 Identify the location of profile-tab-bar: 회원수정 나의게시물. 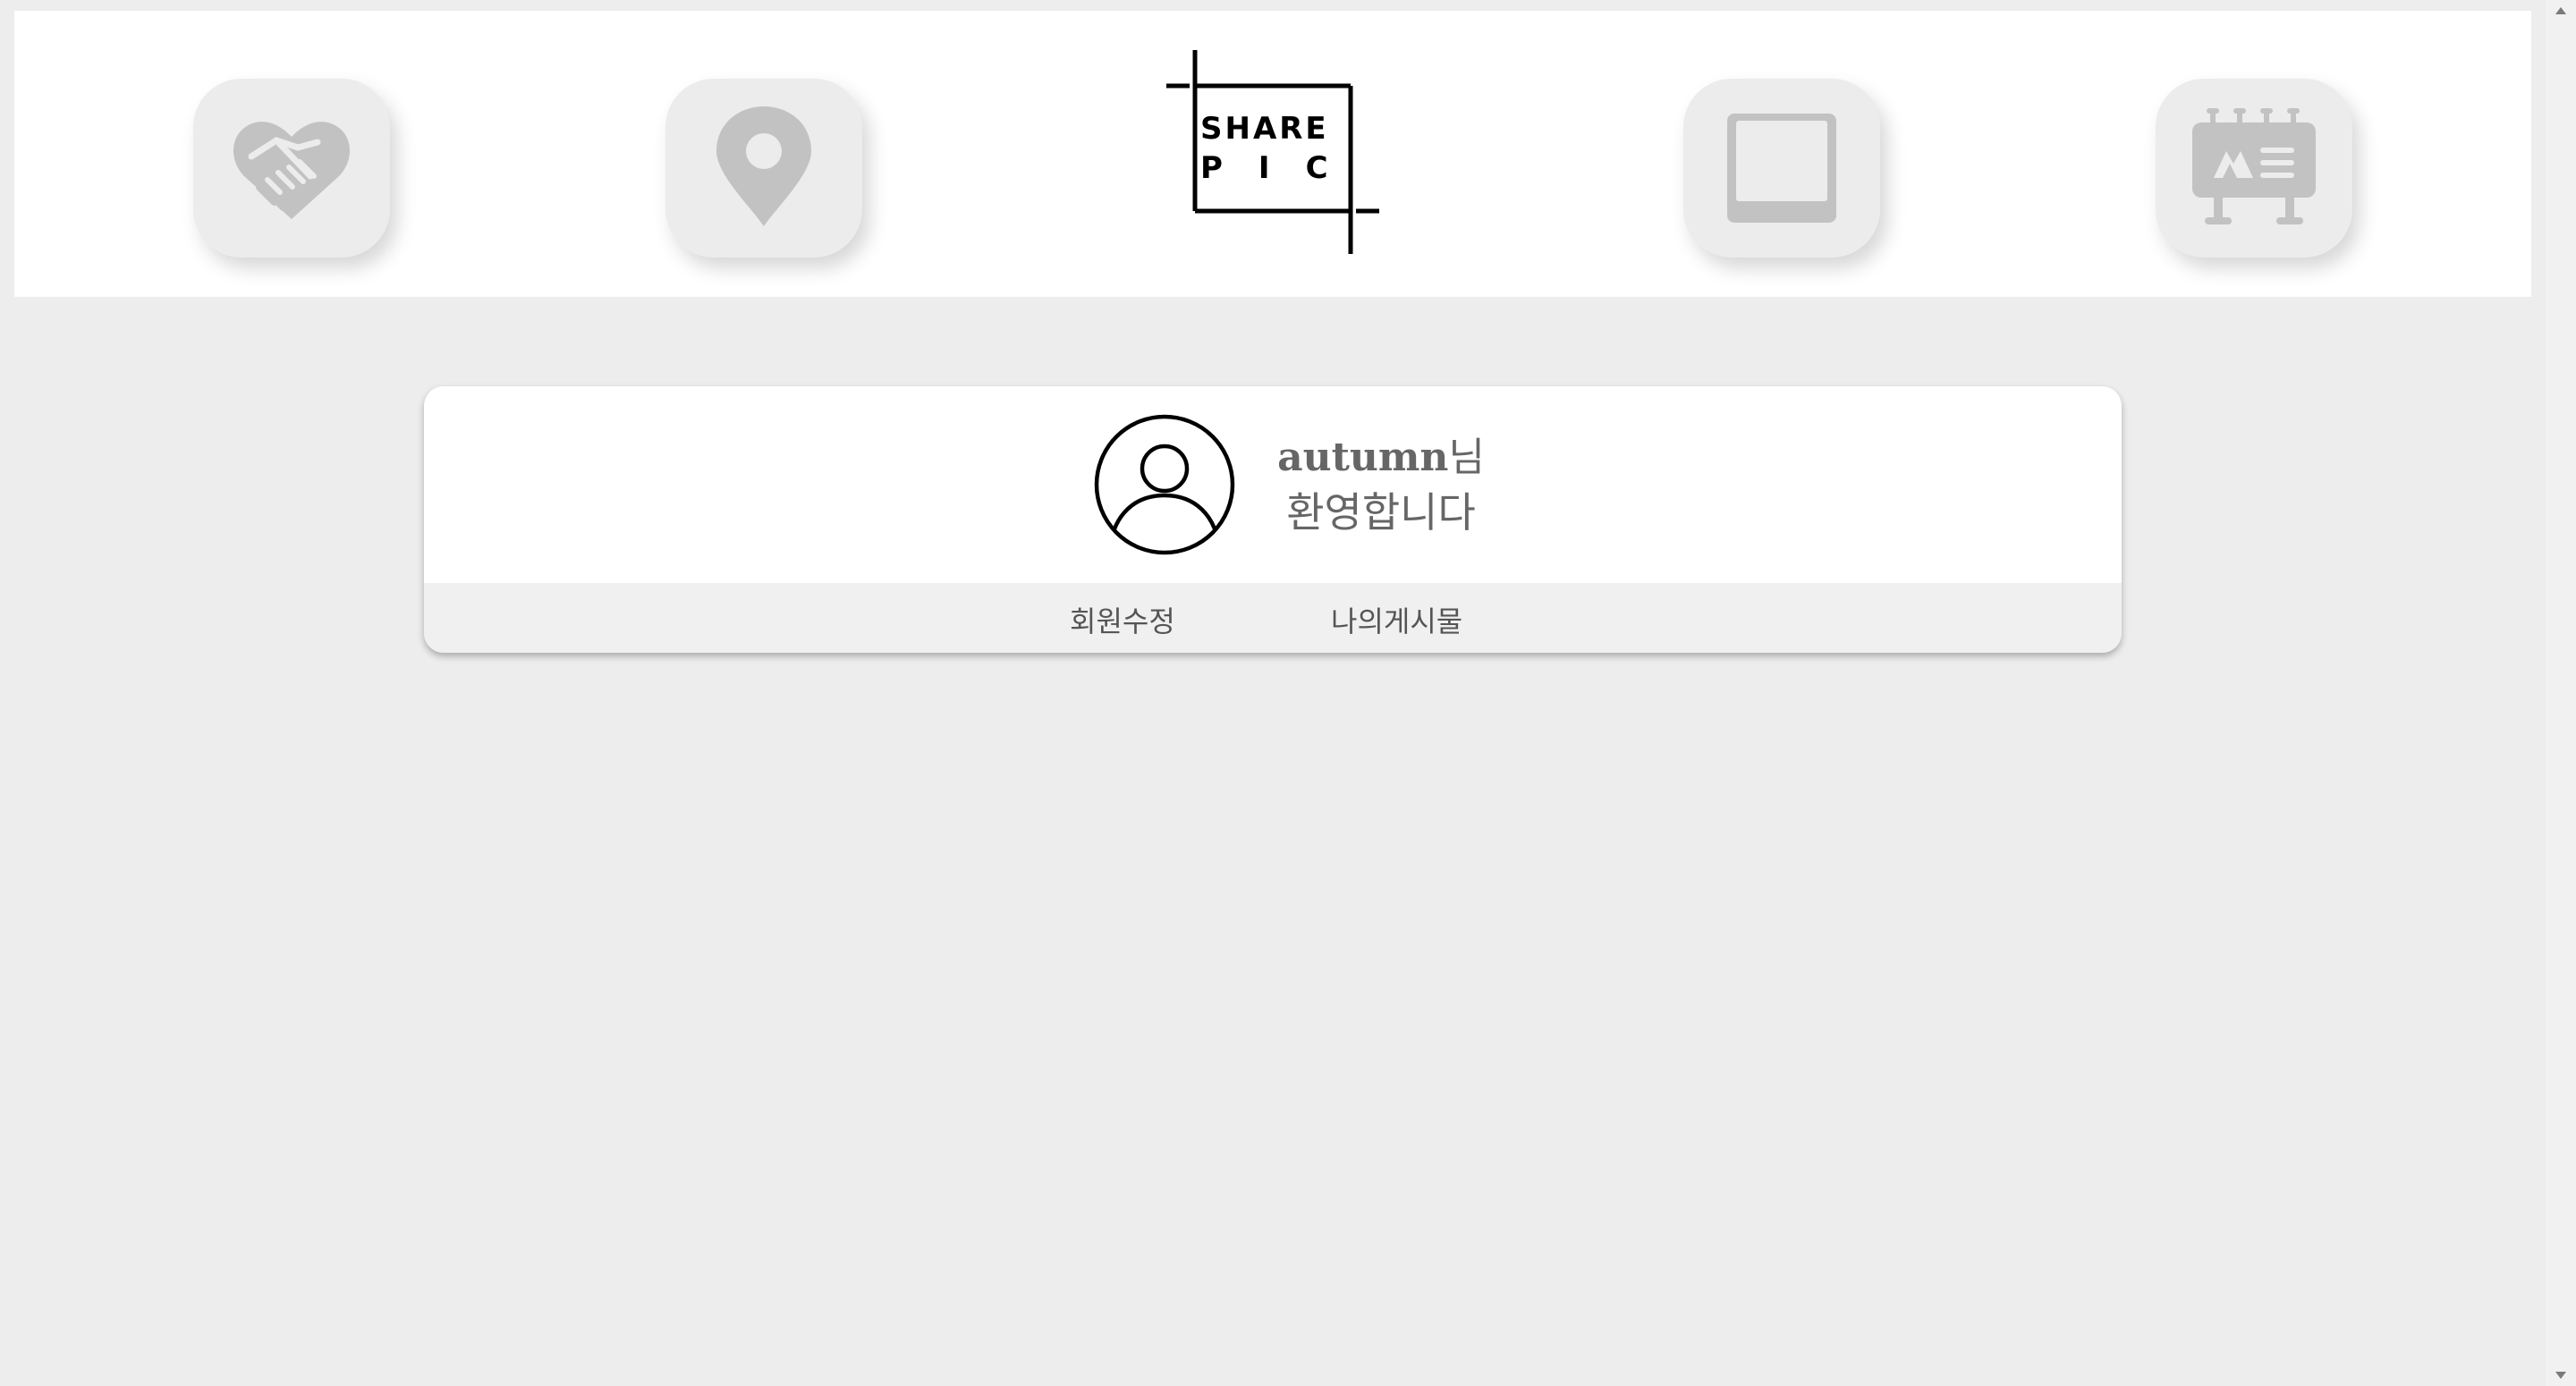
(1273, 618).